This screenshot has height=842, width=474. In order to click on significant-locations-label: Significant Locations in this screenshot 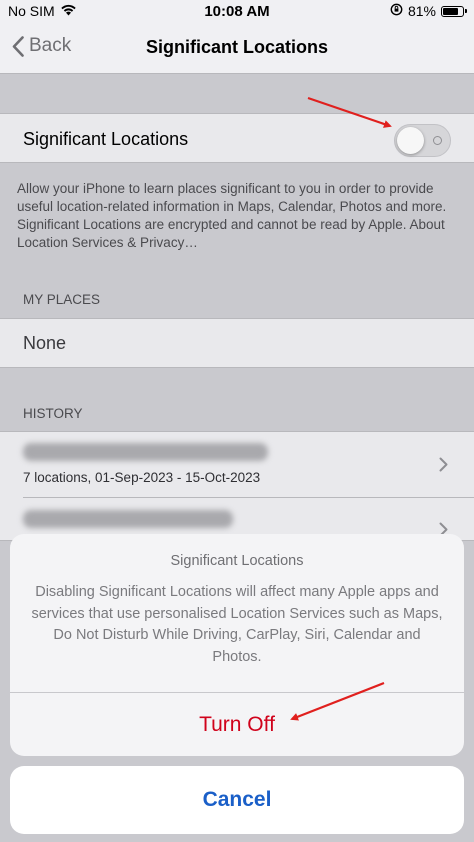, I will do `click(106, 139)`.